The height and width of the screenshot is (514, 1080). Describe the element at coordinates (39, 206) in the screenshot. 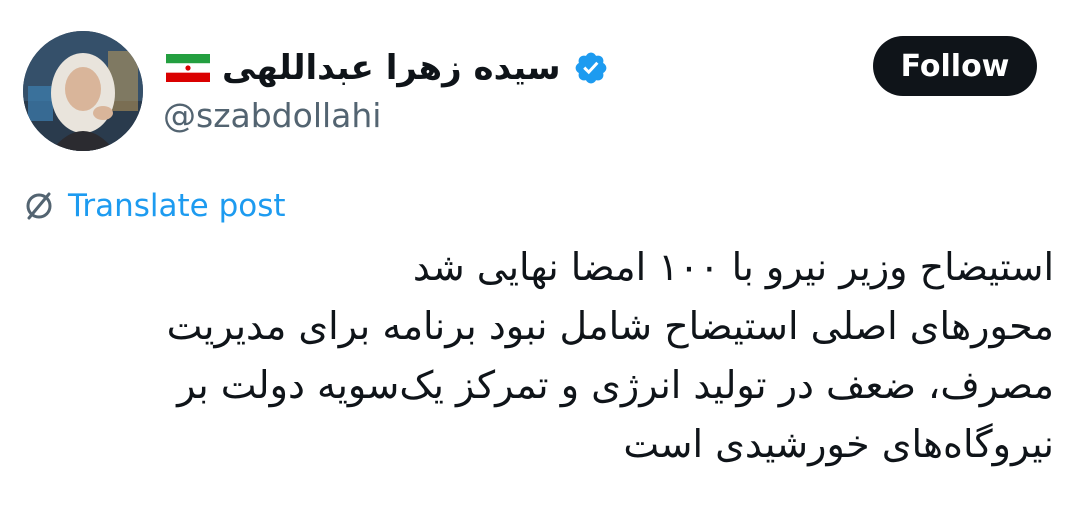

I see `translate-globe-icon` at that location.